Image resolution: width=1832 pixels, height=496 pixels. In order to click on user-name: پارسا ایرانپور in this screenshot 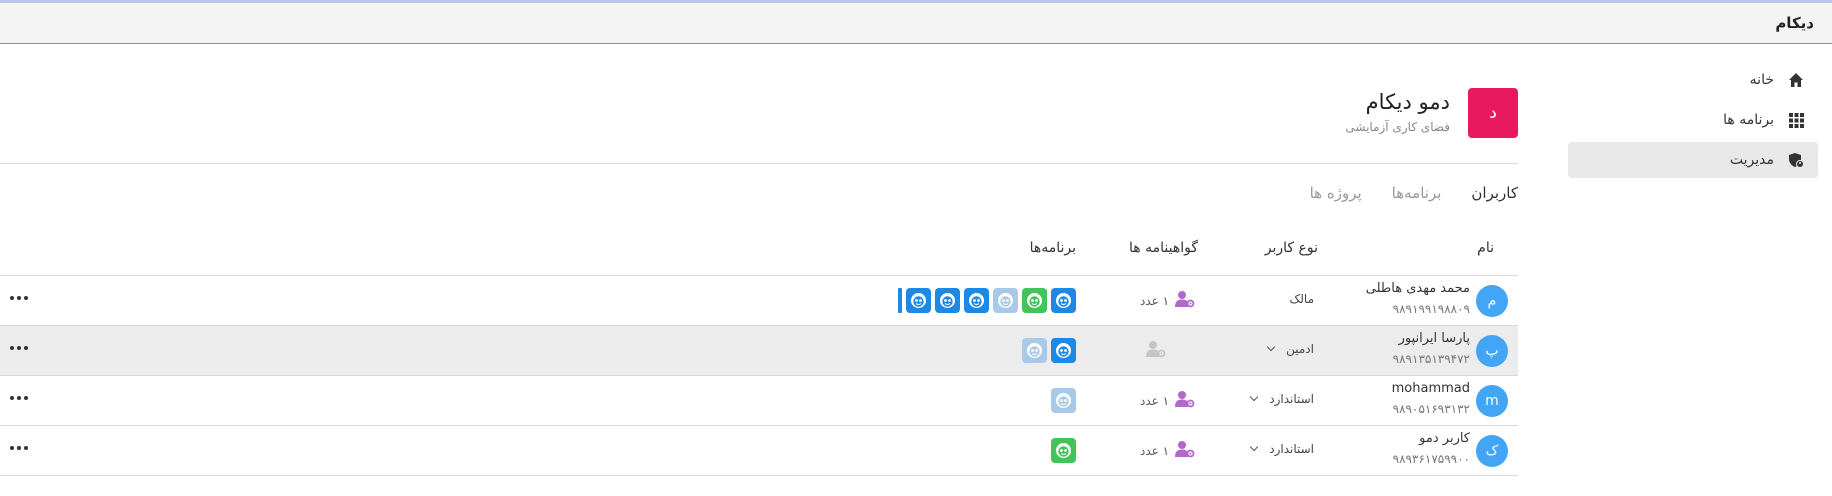, I will do `click(1434, 338)`.